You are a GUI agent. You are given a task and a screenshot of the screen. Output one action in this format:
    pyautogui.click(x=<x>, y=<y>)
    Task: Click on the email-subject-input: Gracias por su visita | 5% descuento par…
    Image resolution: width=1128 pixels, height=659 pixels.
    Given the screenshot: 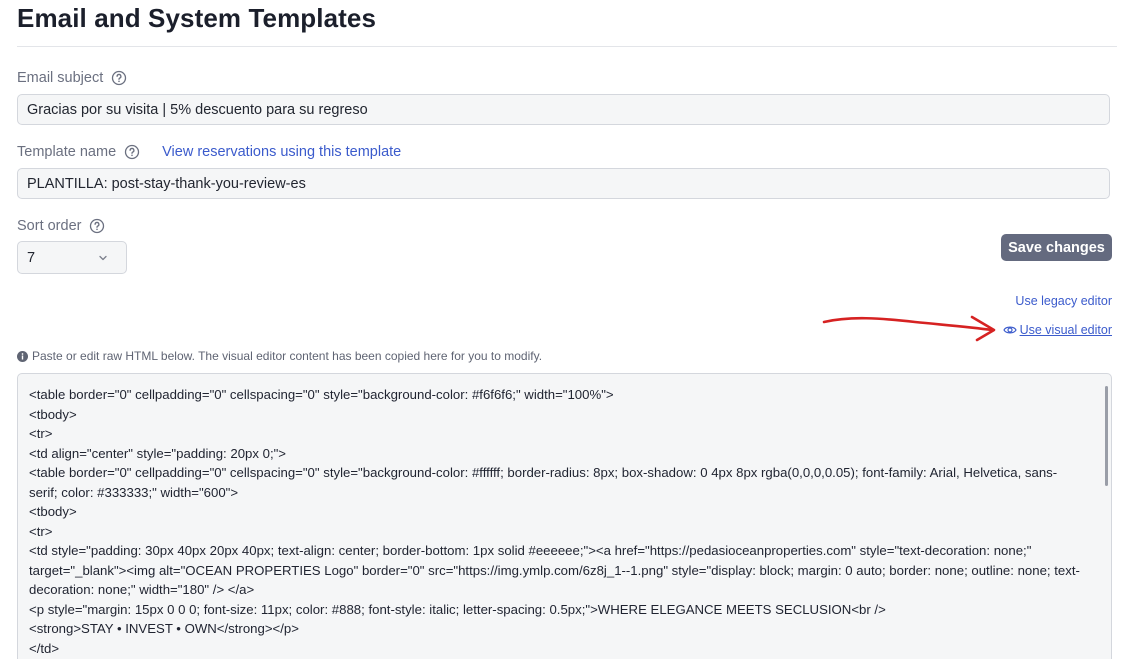 What is the action you would take?
    pyautogui.click(x=563, y=109)
    